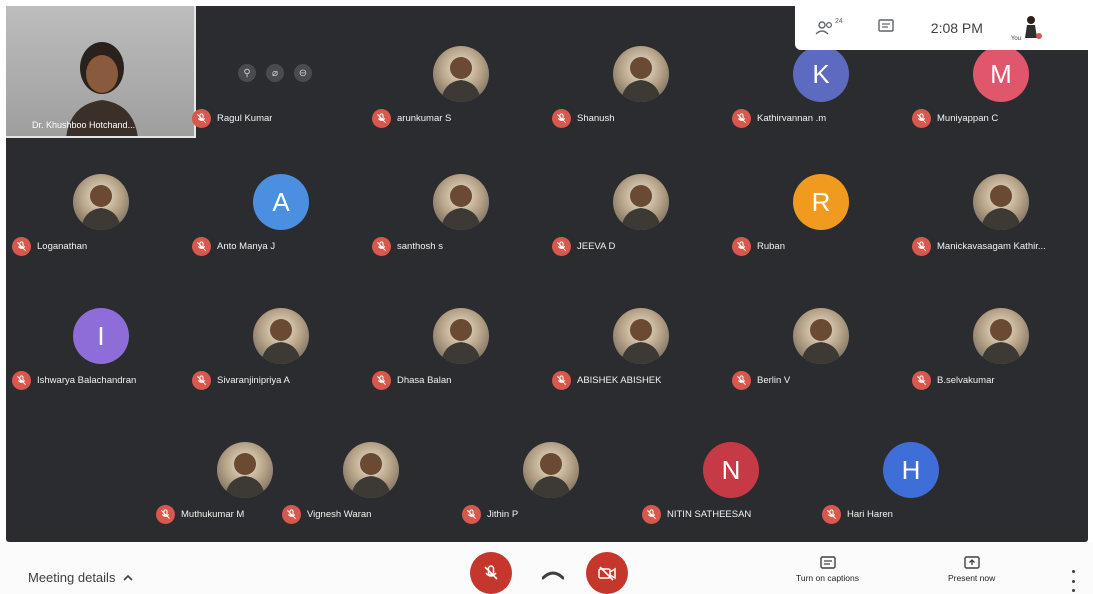  Describe the element at coordinates (821, 369) in the screenshot. I see `participant-tile: Berlin V` at that location.